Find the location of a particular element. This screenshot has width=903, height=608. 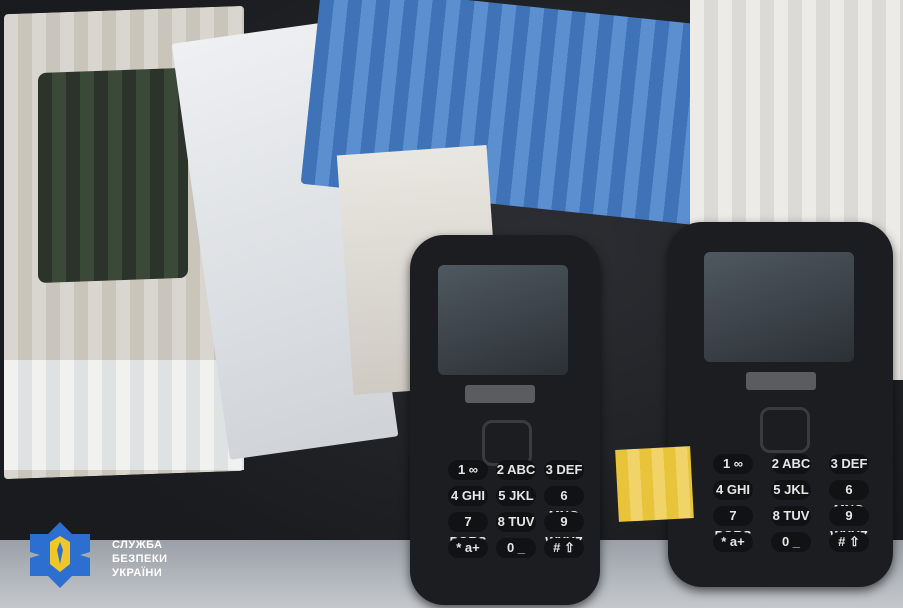

box-bottom-label is located at coordinates (124, 415).